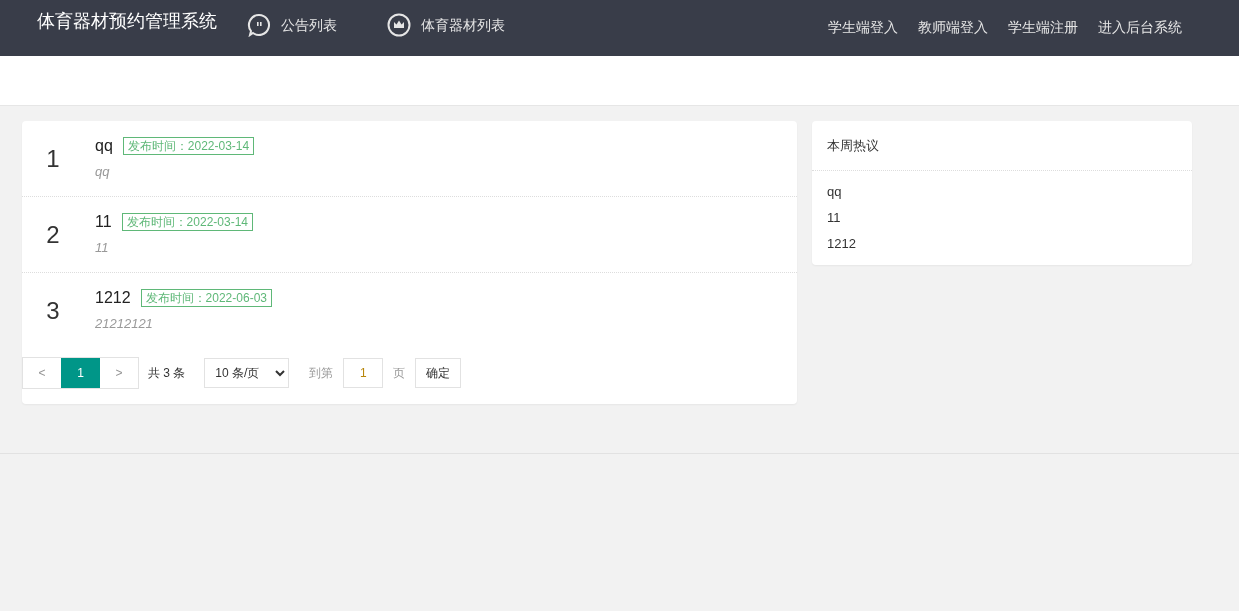 This screenshot has width=1239, height=611. I want to click on notice-summary: 11, so click(102, 248).